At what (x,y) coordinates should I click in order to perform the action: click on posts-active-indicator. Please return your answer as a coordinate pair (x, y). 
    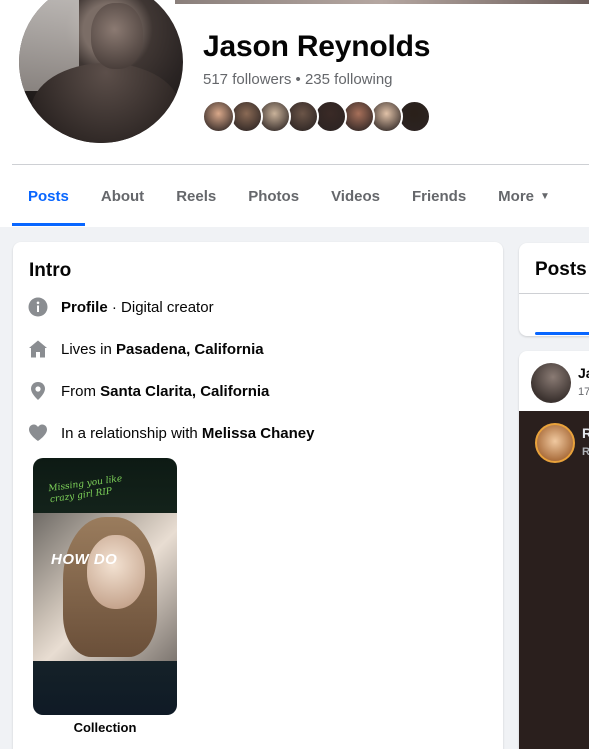
    Looking at the image, I should click on (562, 333).